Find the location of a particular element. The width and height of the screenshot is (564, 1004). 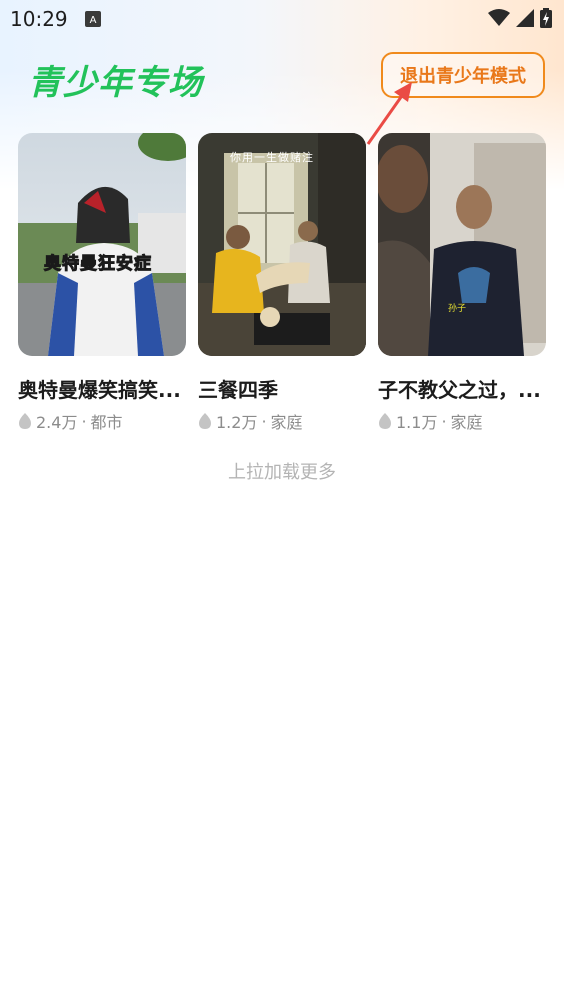

video-card: 你用一生做赌注 三餐四季 1.2万 · 家庭 is located at coordinates (282, 283).